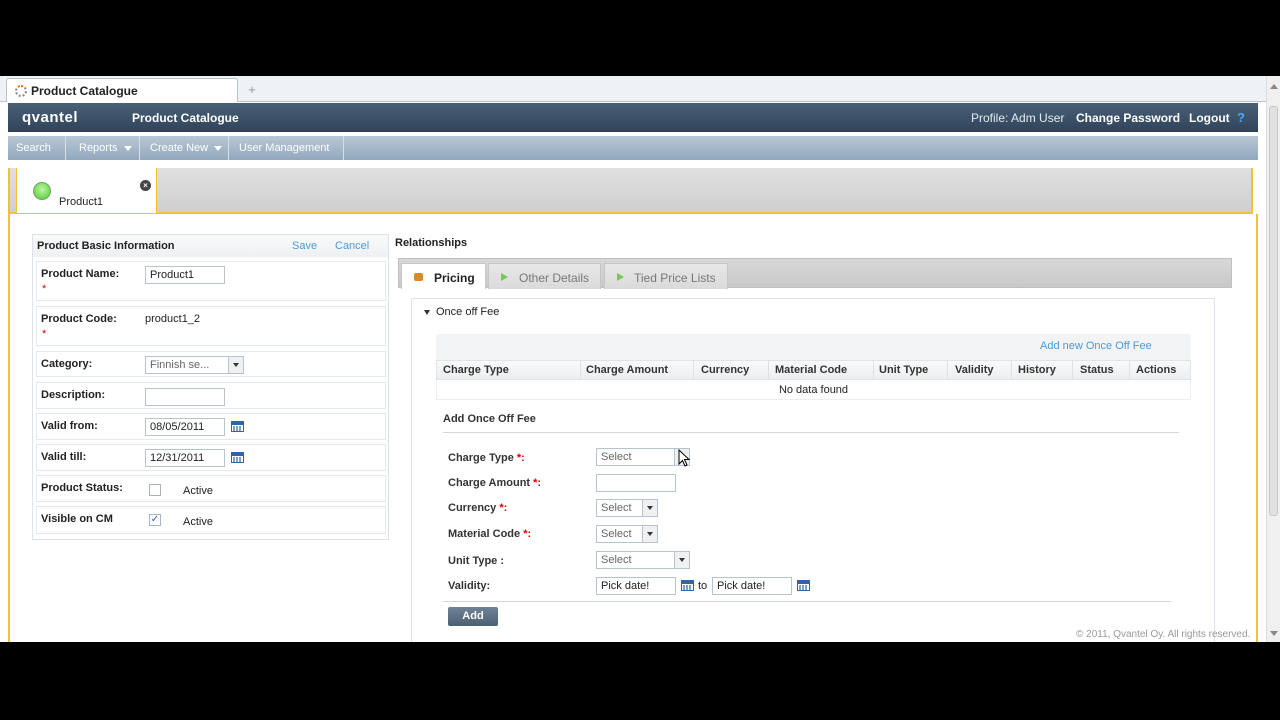  What do you see at coordinates (811, 370) in the screenshot?
I see `col-material-code: Material Code` at bounding box center [811, 370].